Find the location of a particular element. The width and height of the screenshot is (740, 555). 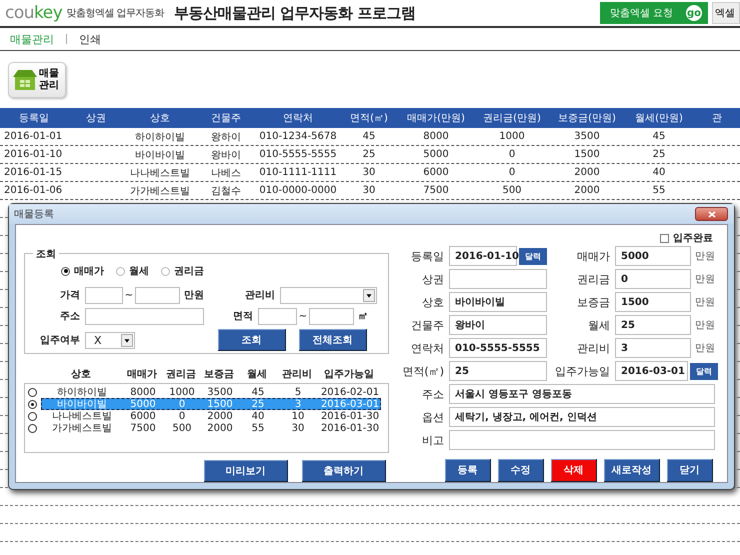

field-label: 등록일 is located at coordinates (427, 256).